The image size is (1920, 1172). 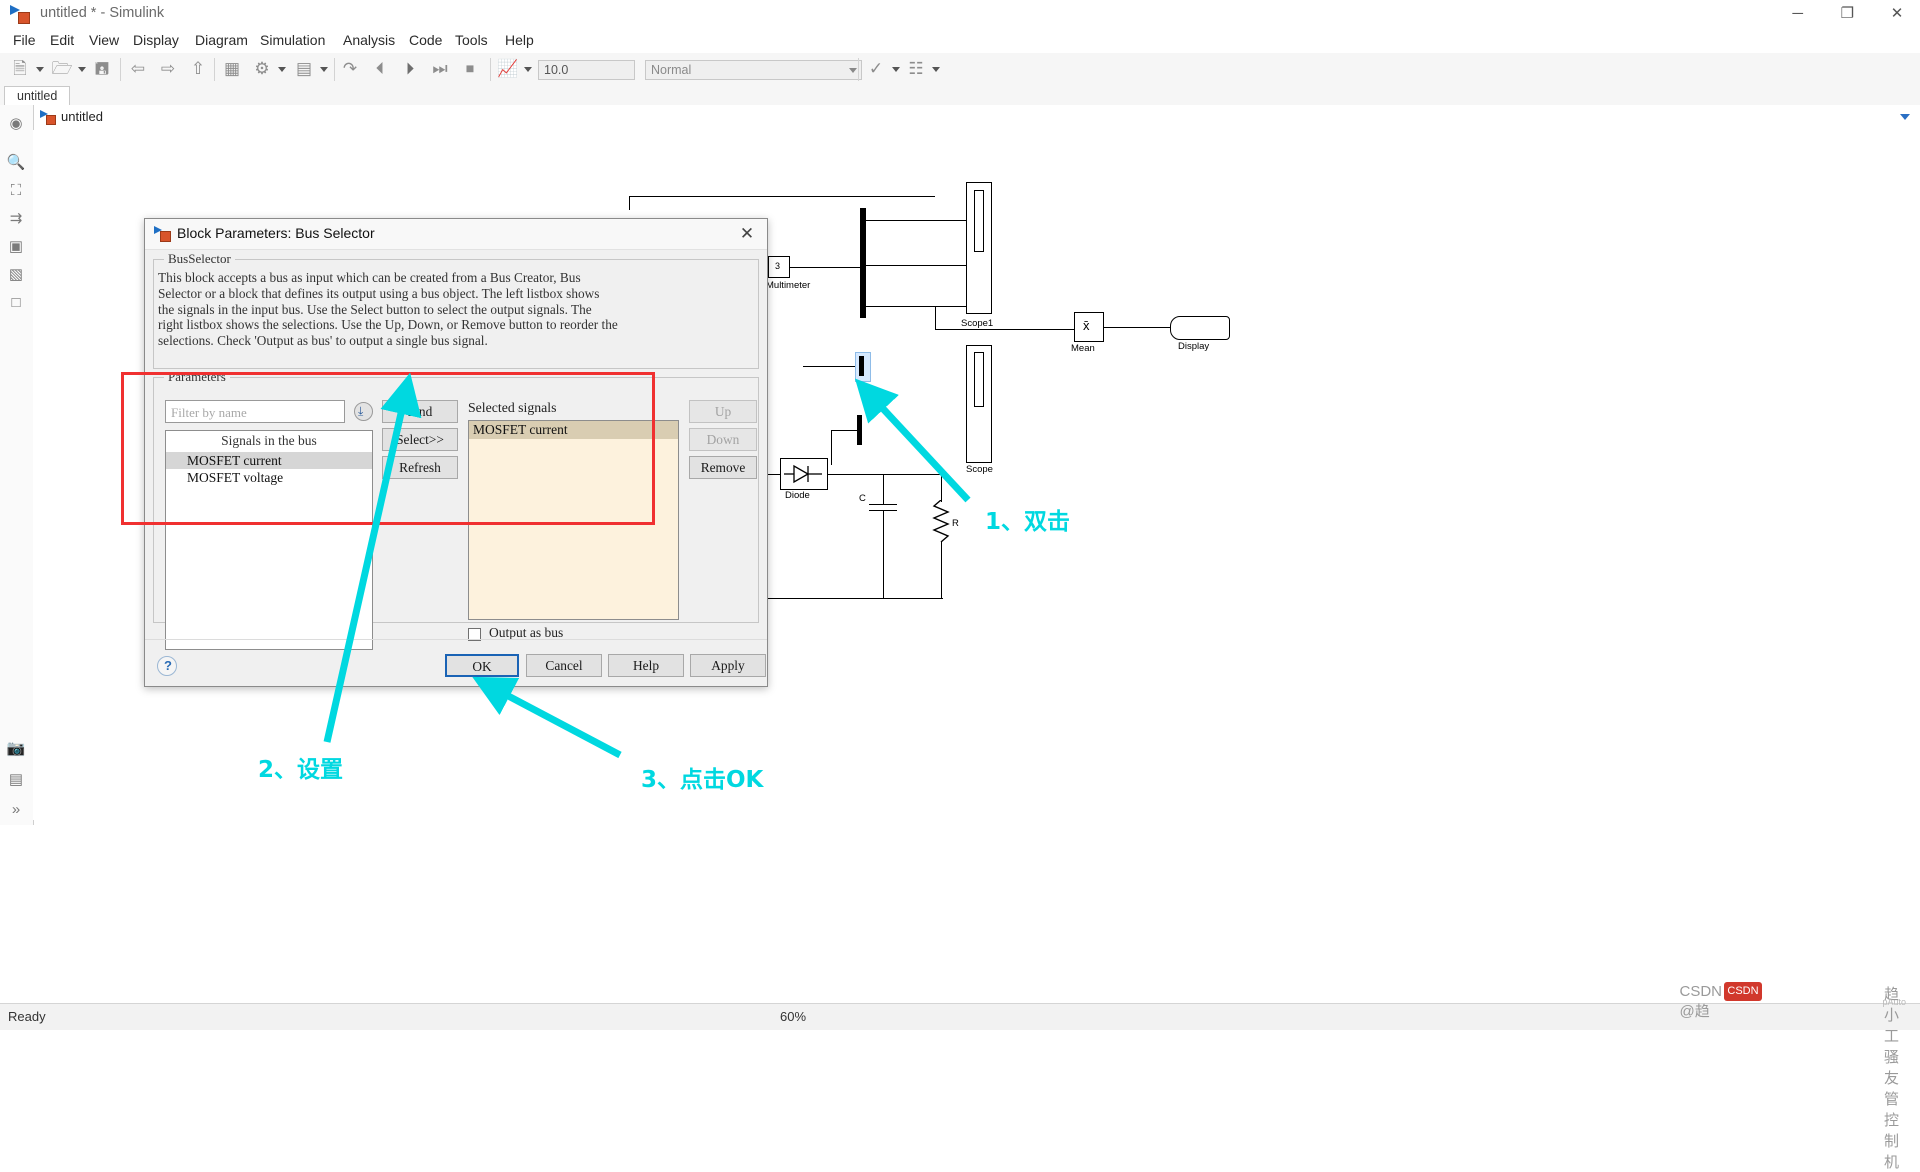 What do you see at coordinates (425, 40) in the screenshot?
I see `menu-code: Code` at bounding box center [425, 40].